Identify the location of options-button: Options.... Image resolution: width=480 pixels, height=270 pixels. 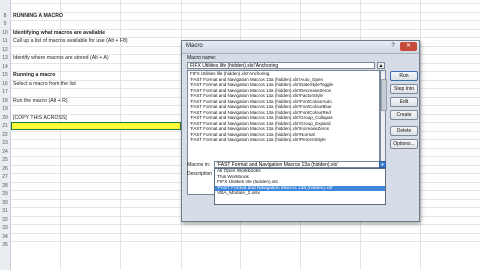
(404, 144).